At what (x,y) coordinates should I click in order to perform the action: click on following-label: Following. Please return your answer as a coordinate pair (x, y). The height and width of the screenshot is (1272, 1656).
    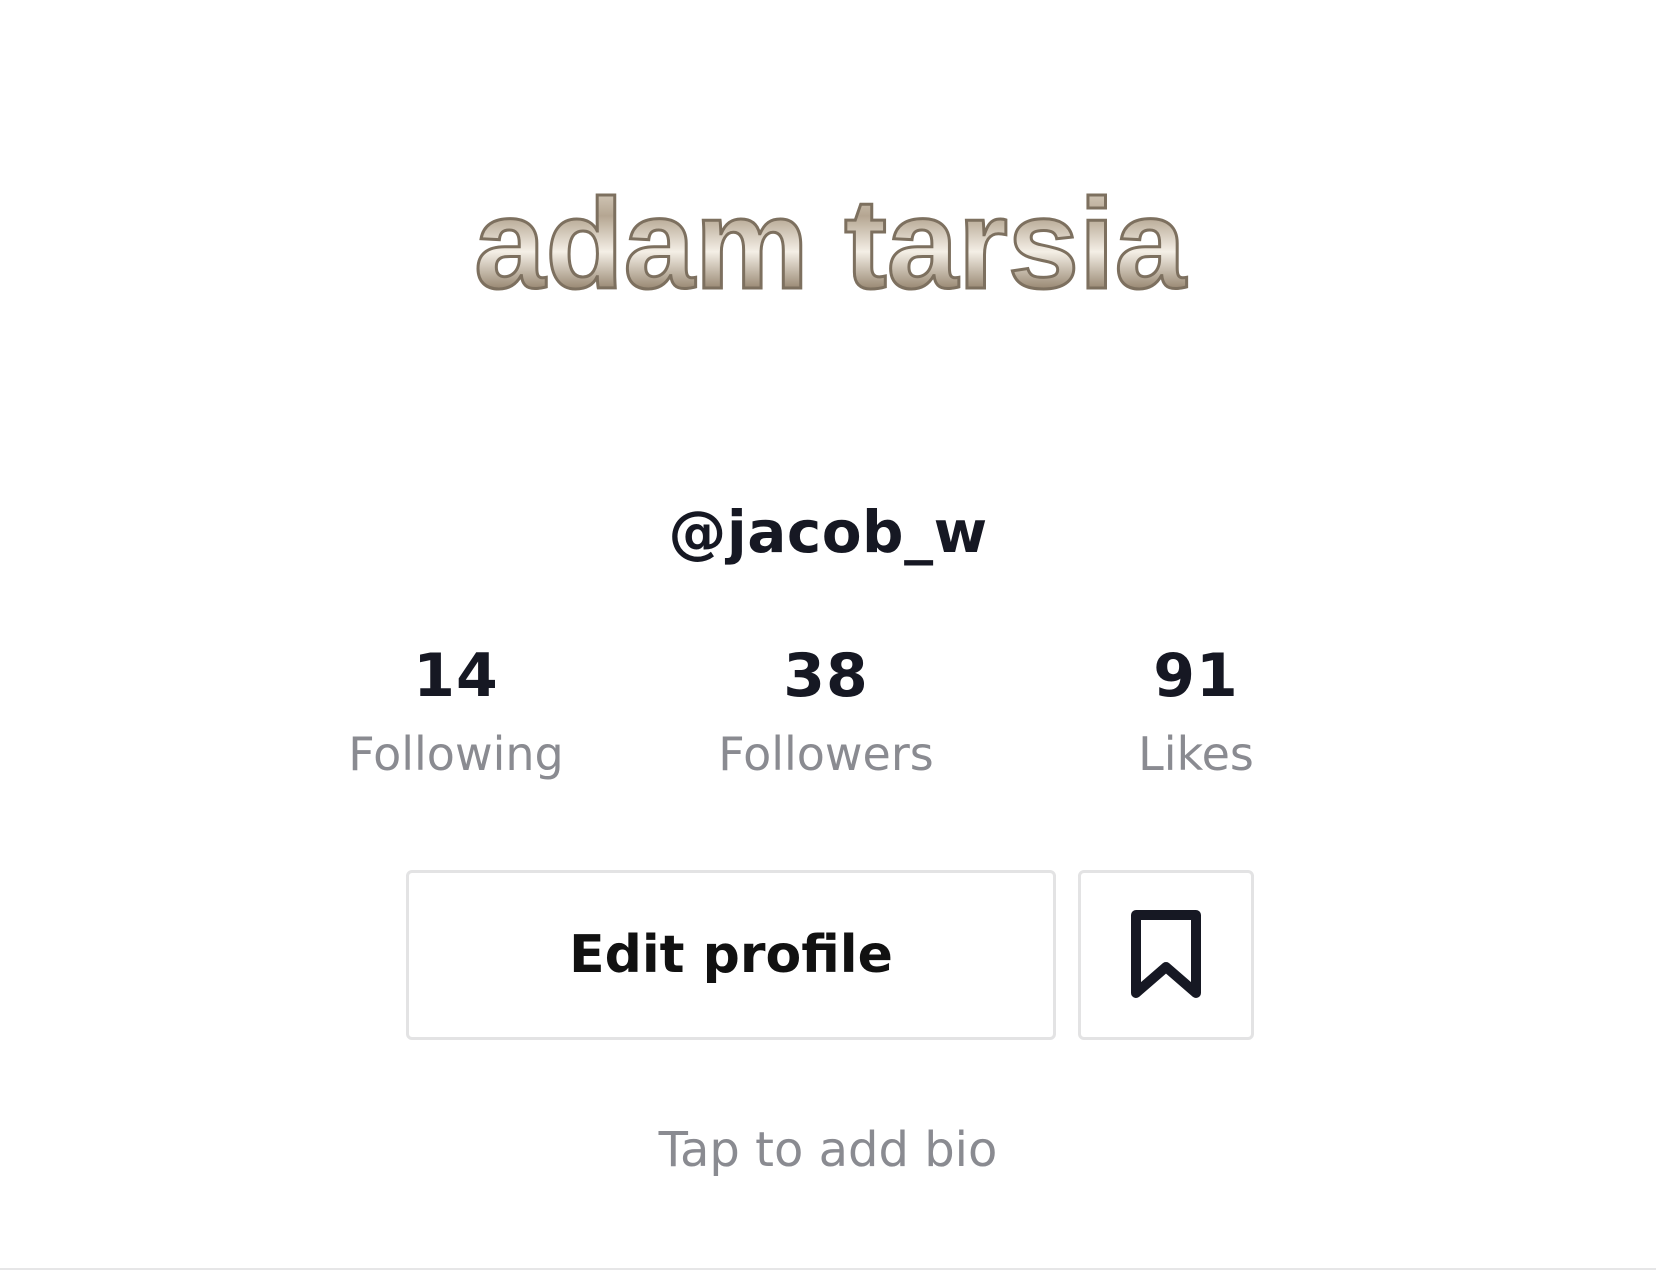
    Looking at the image, I should click on (456, 754).